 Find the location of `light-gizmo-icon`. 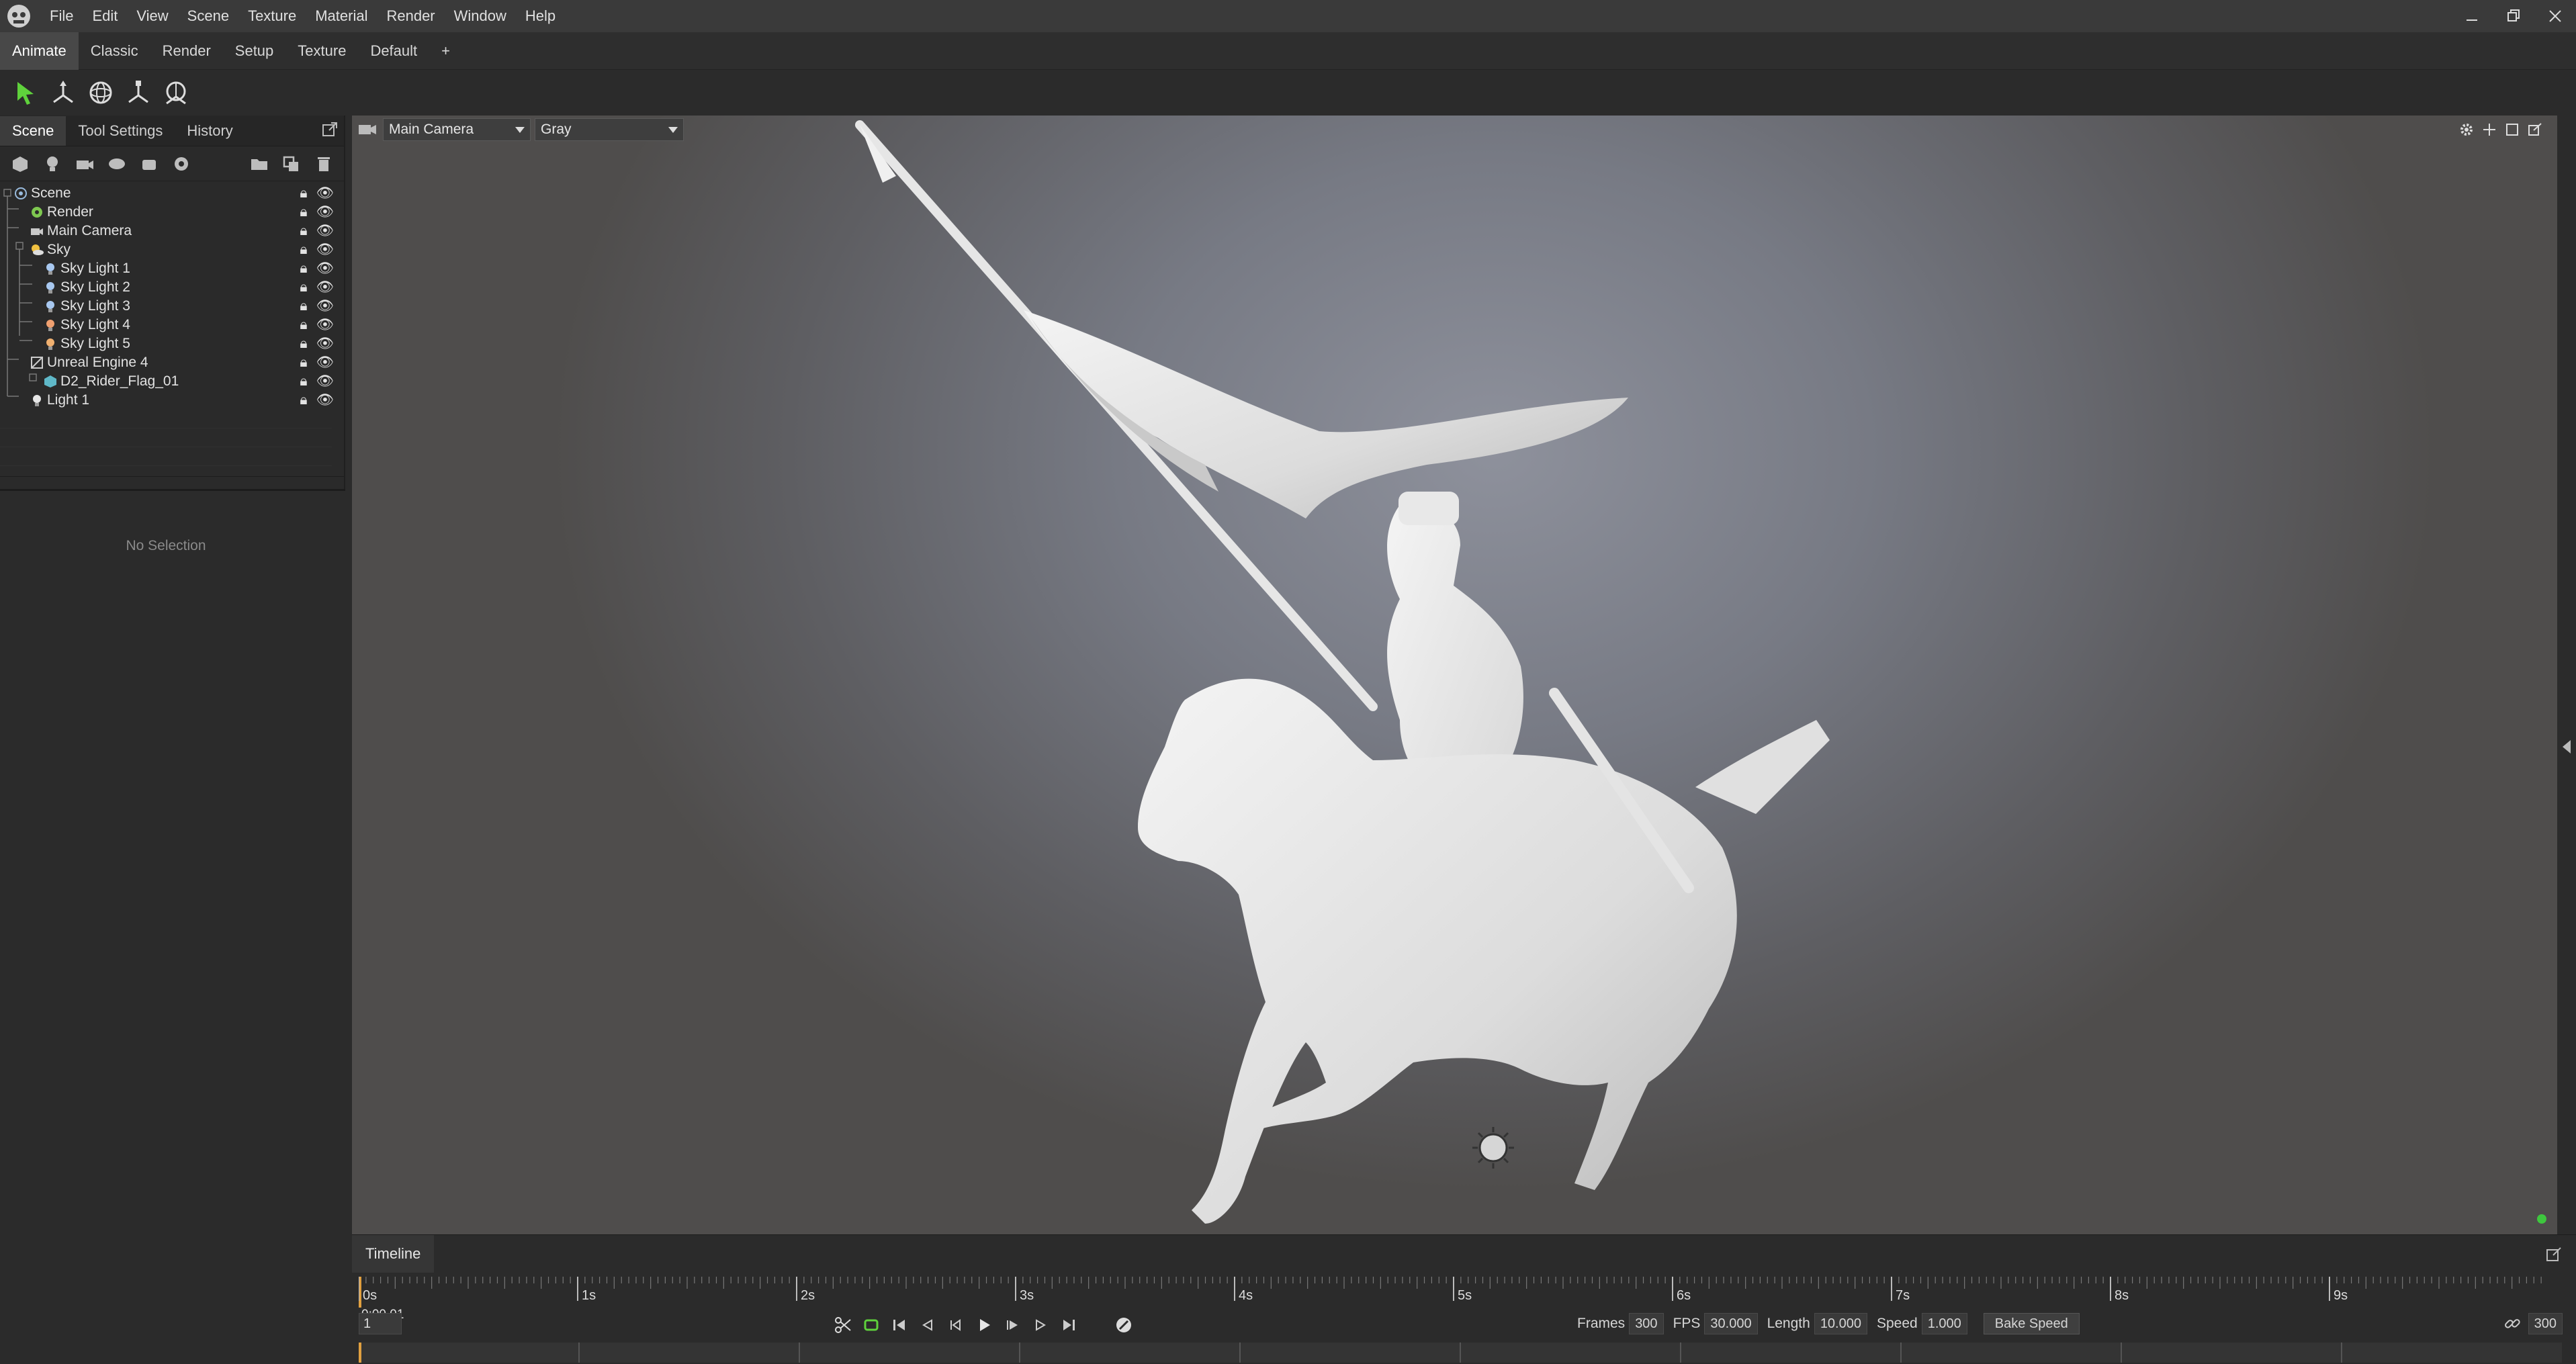

light-gizmo-icon is located at coordinates (1494, 1147).